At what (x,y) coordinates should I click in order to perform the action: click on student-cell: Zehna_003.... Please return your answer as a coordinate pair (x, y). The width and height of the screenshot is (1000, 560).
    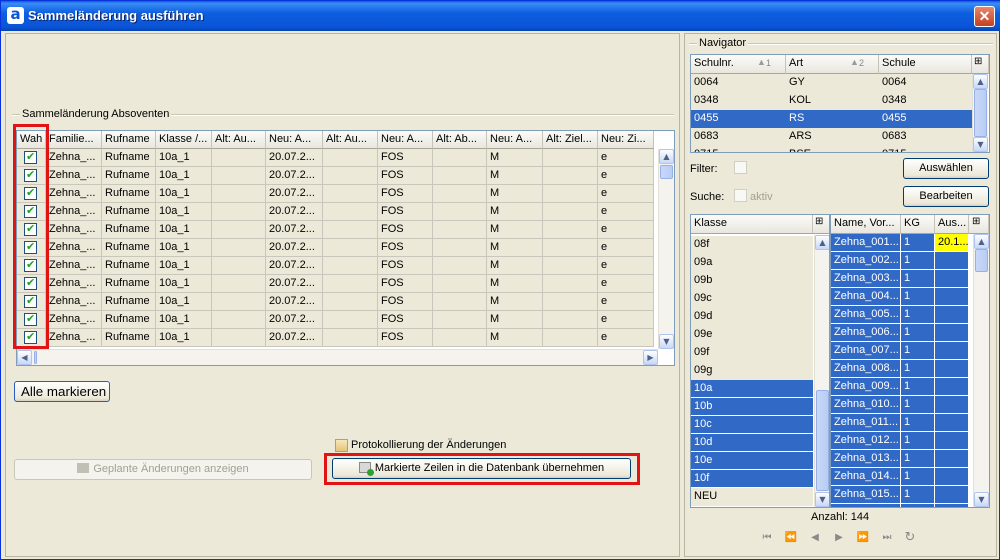
    Looking at the image, I should click on (866, 279).